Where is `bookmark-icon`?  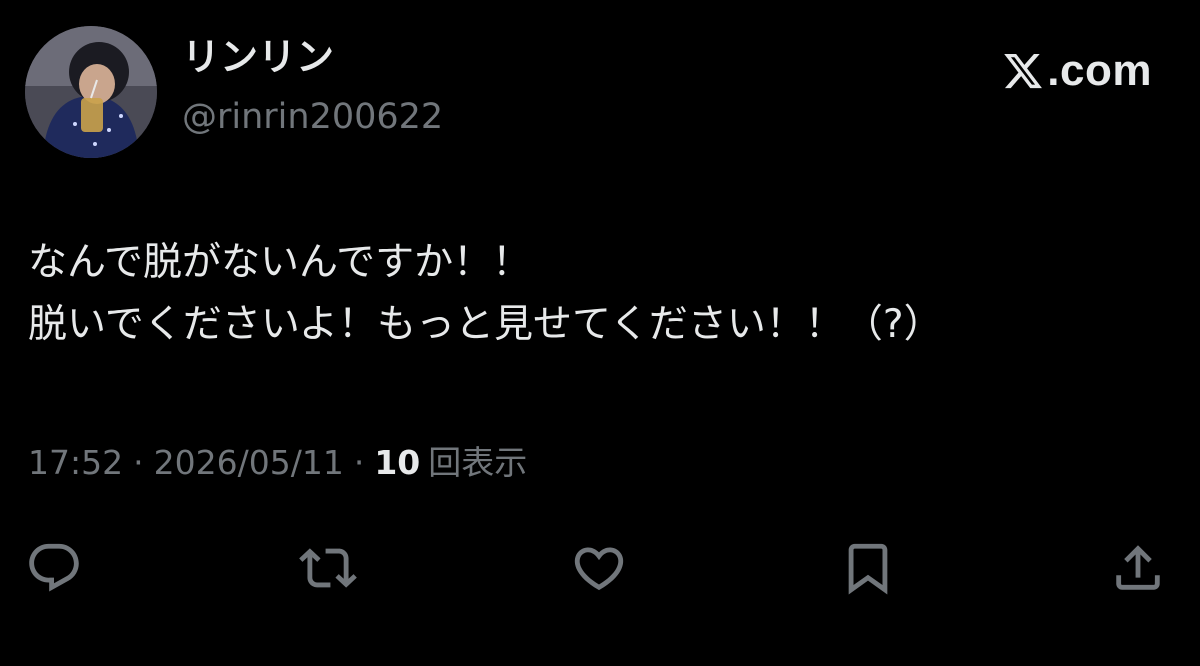 bookmark-icon is located at coordinates (868, 569).